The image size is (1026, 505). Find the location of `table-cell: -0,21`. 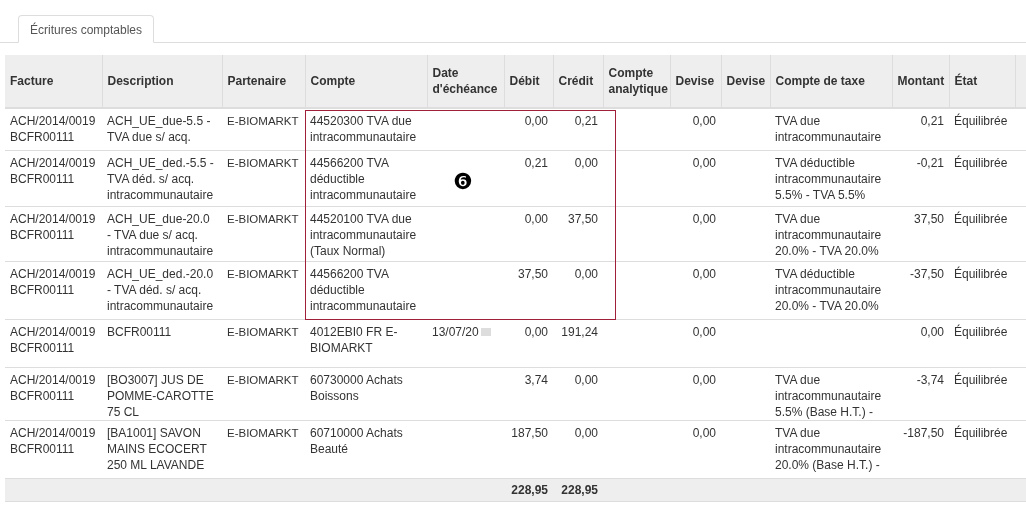

table-cell: -0,21 is located at coordinates (930, 162).